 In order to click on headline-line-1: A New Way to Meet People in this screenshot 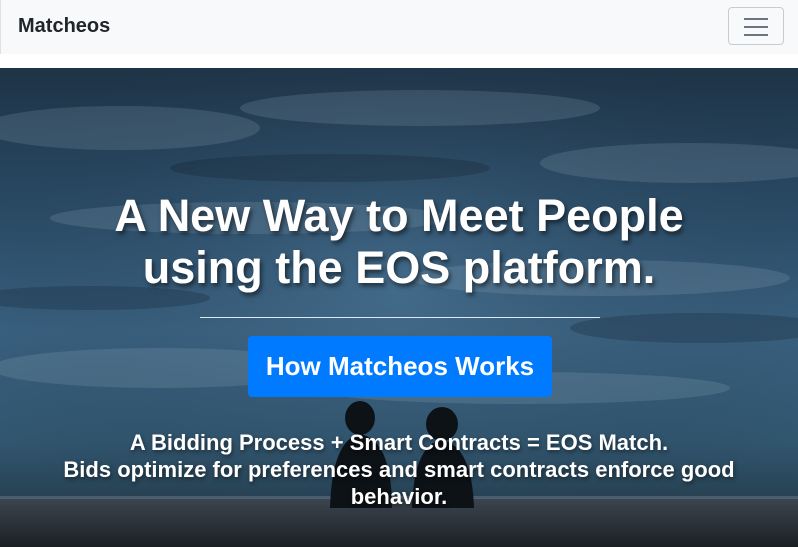, I will do `click(399, 215)`.